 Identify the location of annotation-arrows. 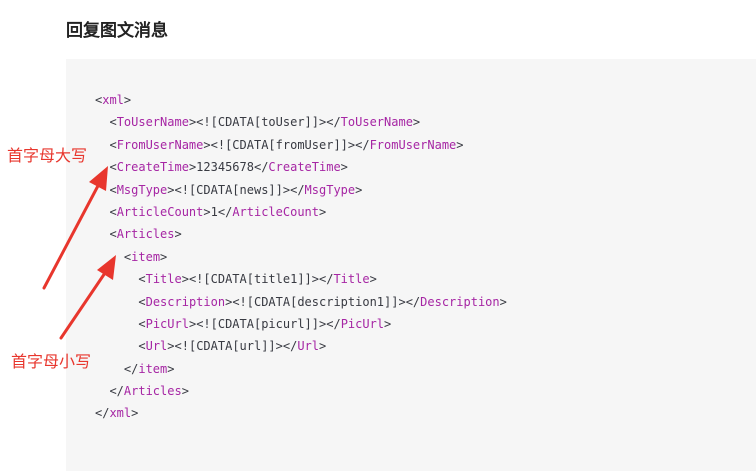
(79, 253).